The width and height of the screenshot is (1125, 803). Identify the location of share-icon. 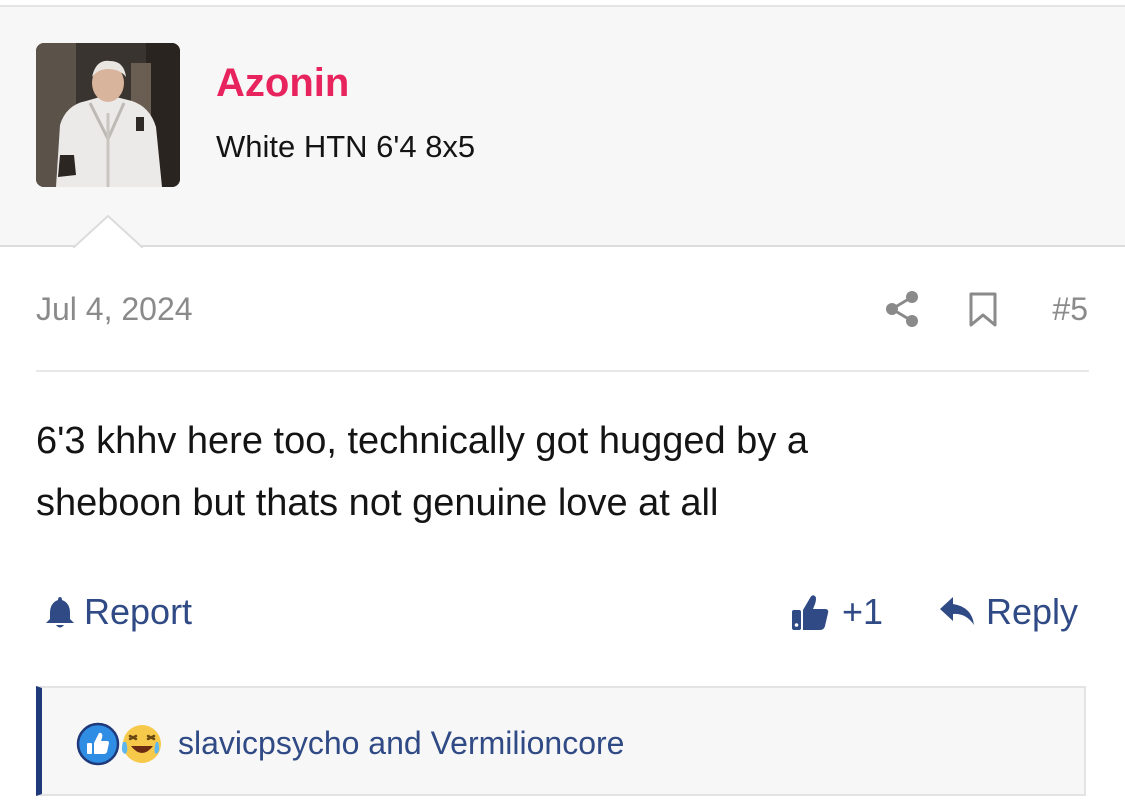
(902, 309).